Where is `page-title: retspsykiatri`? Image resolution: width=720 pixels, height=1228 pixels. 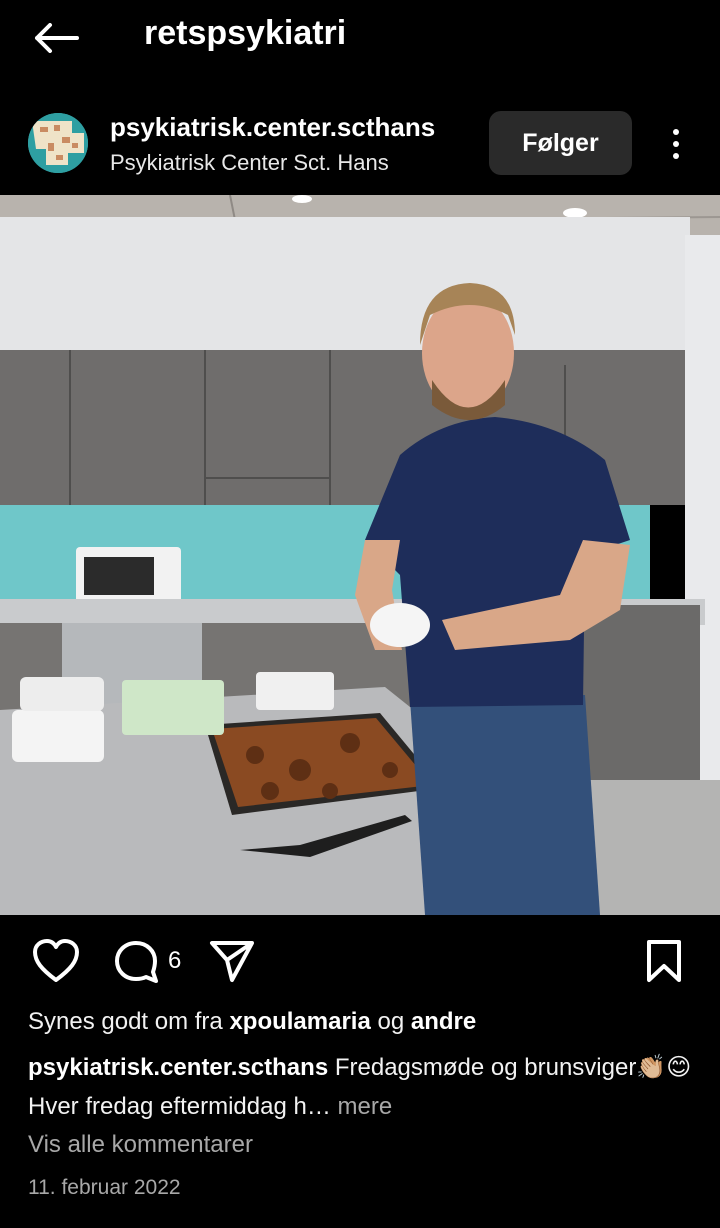 page-title: retspsykiatri is located at coordinates (245, 33).